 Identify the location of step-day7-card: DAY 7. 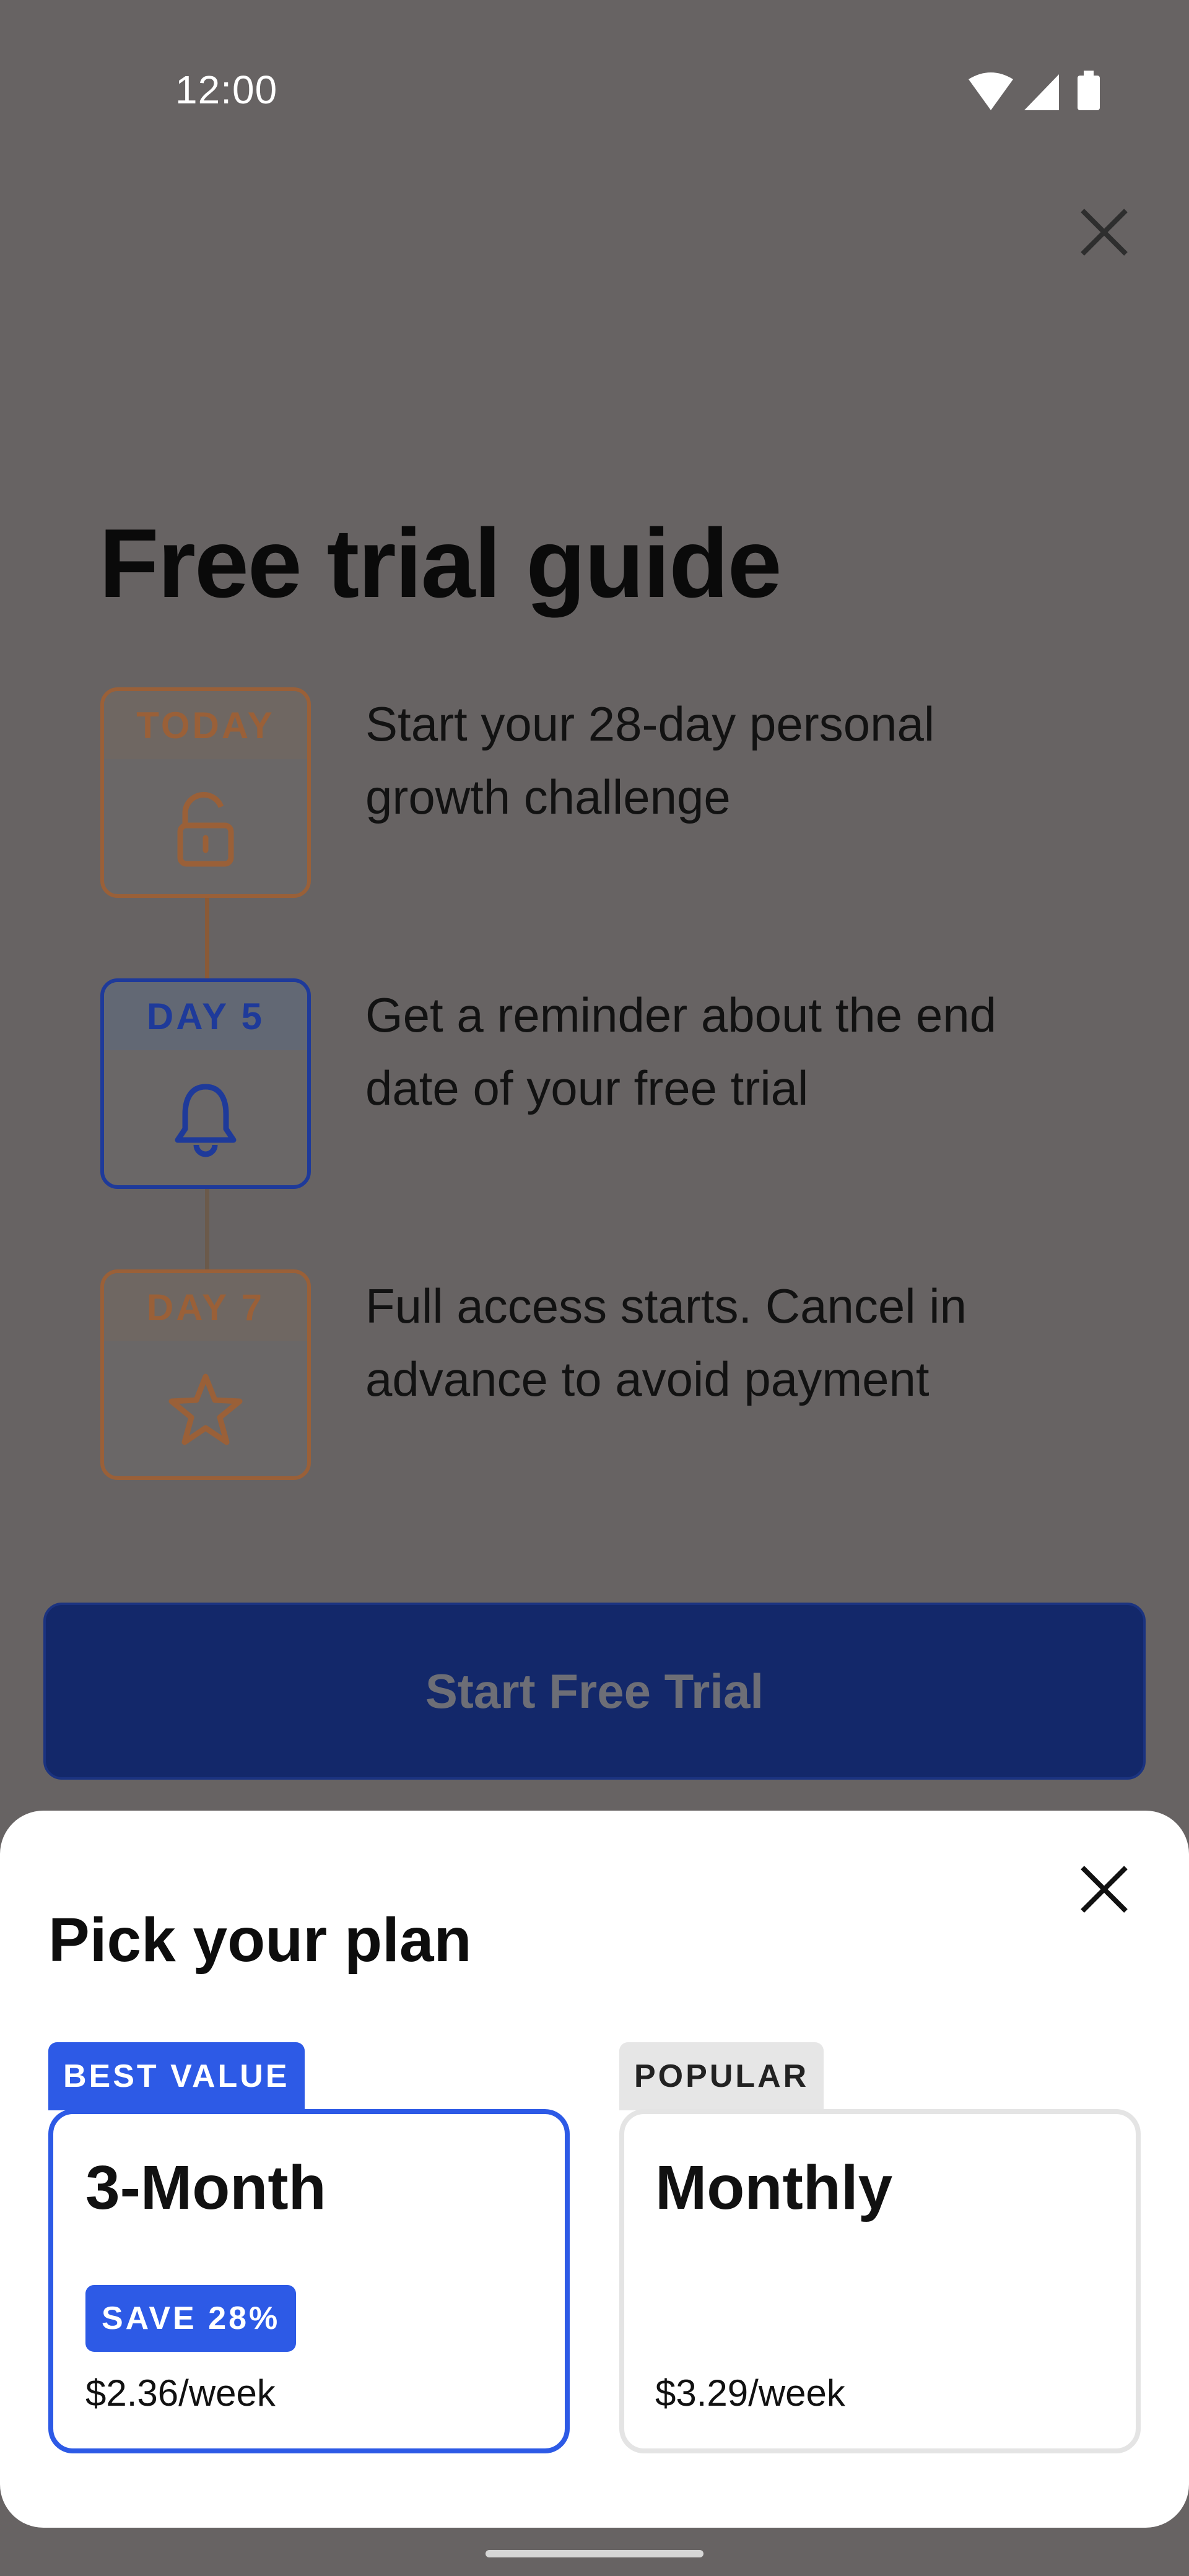
(205, 1374).